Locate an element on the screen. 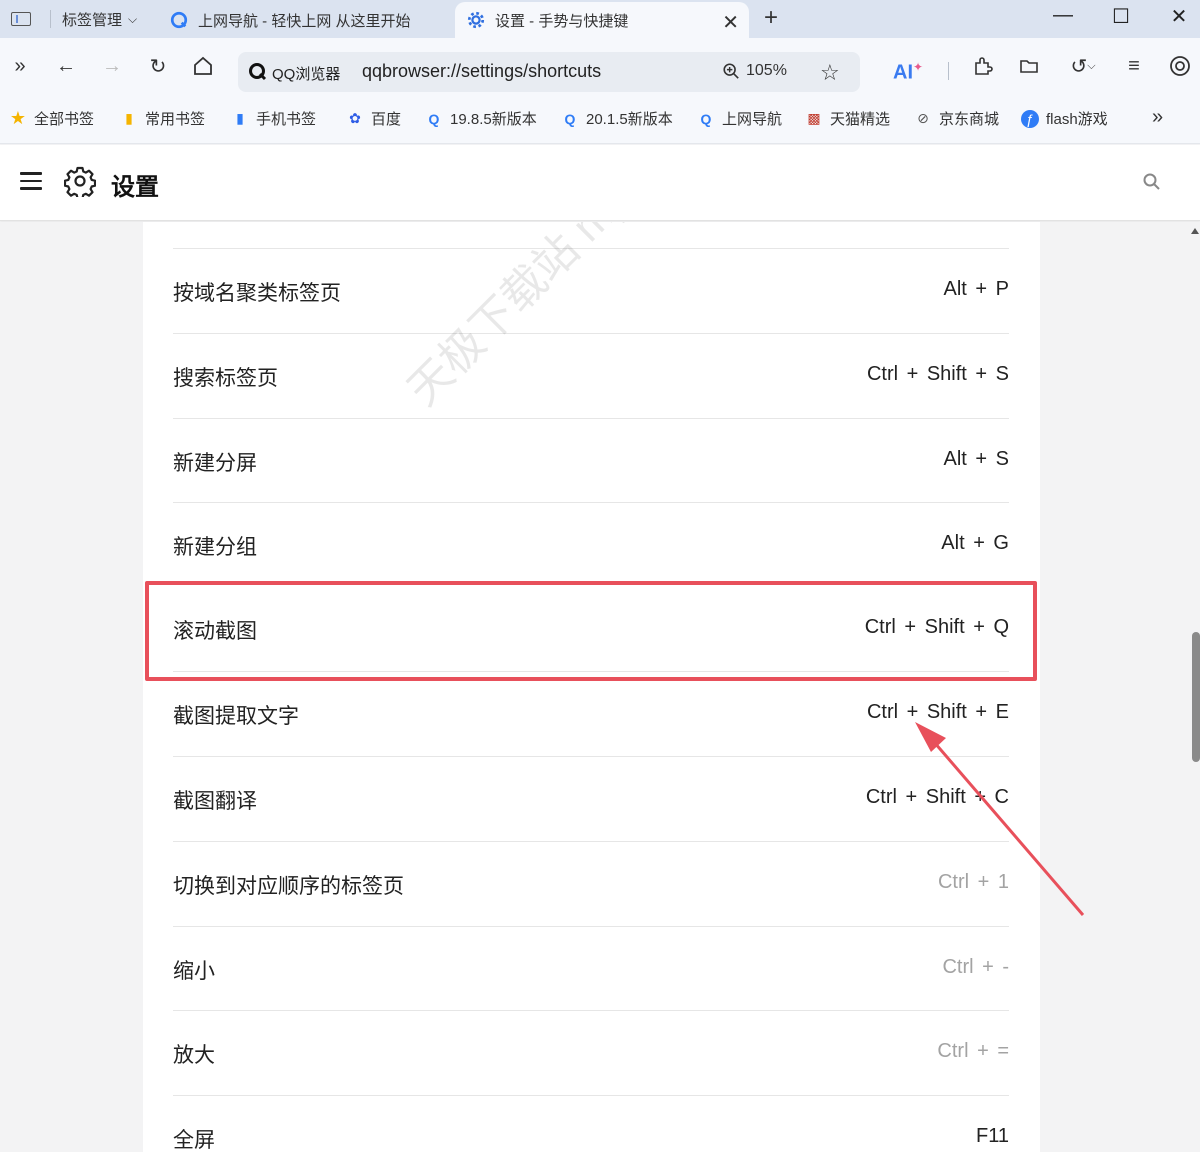 The height and width of the screenshot is (1152, 1200). minimize-button: — is located at coordinates (1063, 15).